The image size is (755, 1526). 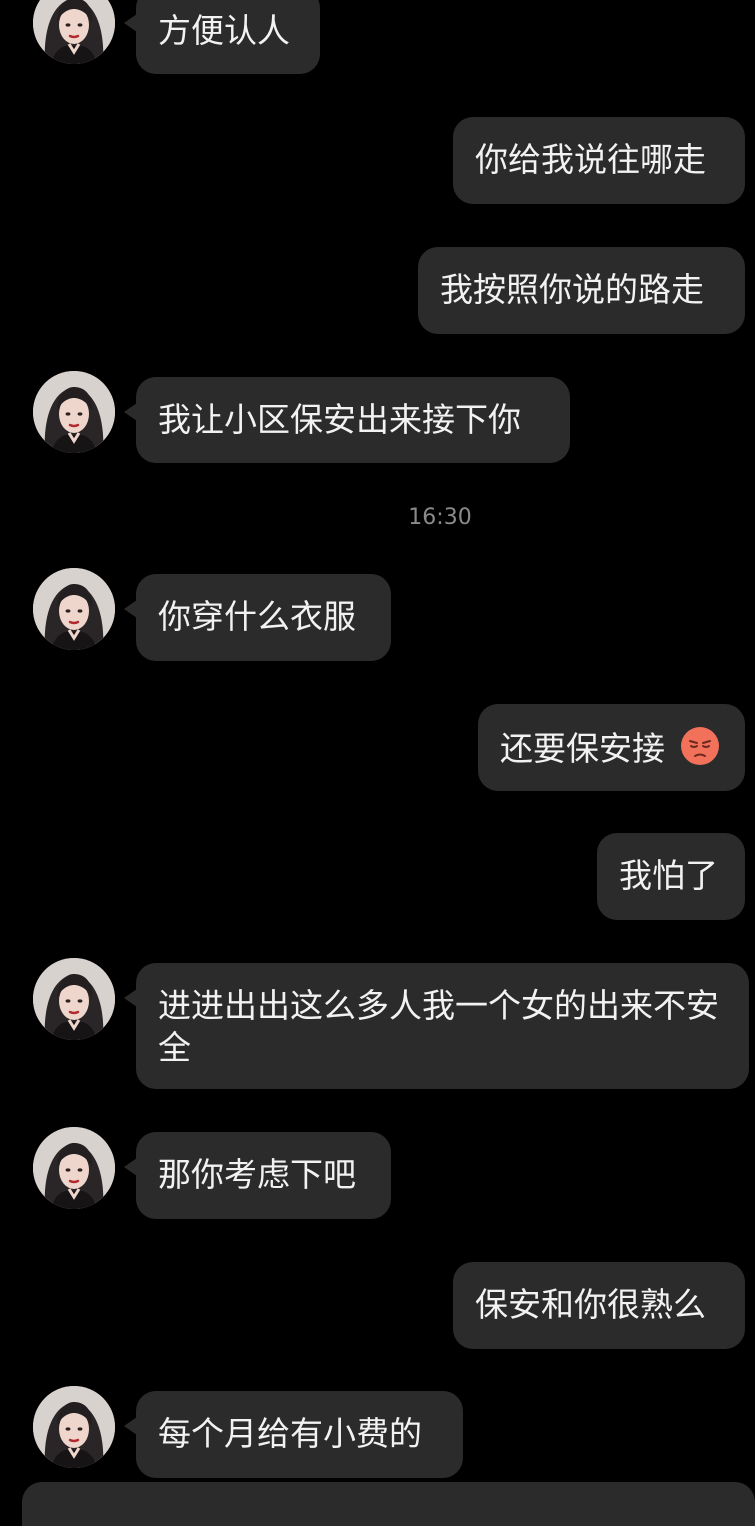 I want to click on message-bubble: 你穿什么衣服, so click(x=257, y=617).